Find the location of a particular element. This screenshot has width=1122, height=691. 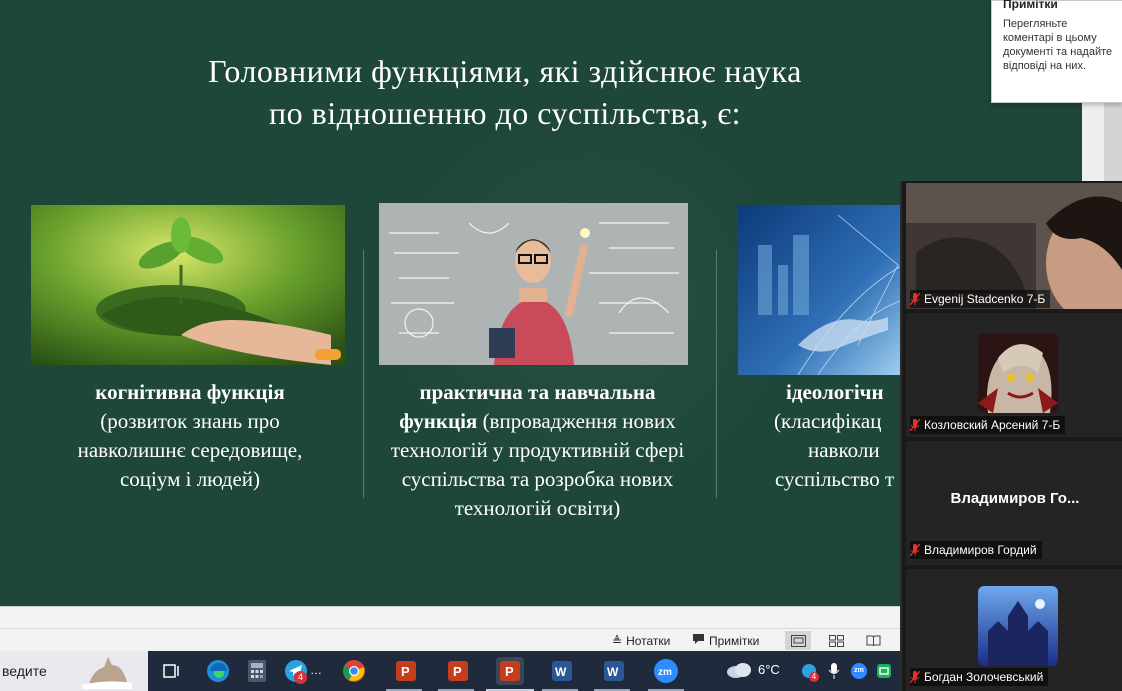

normal-view-icon is located at coordinates (798, 640).